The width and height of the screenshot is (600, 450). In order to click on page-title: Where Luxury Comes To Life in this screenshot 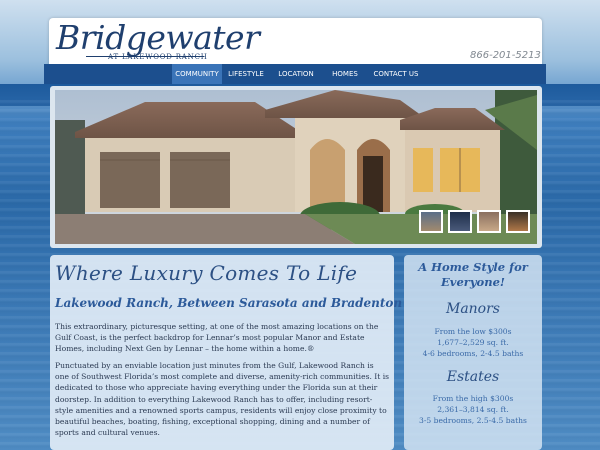, I will do `click(206, 273)`.